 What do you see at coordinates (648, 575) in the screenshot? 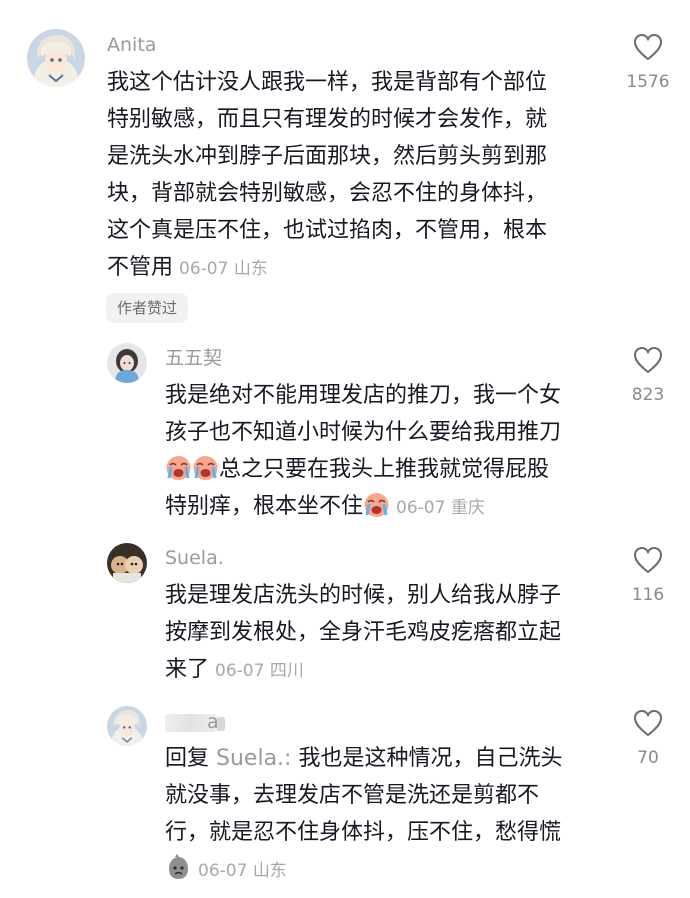
I see `like-button: 116` at bounding box center [648, 575].